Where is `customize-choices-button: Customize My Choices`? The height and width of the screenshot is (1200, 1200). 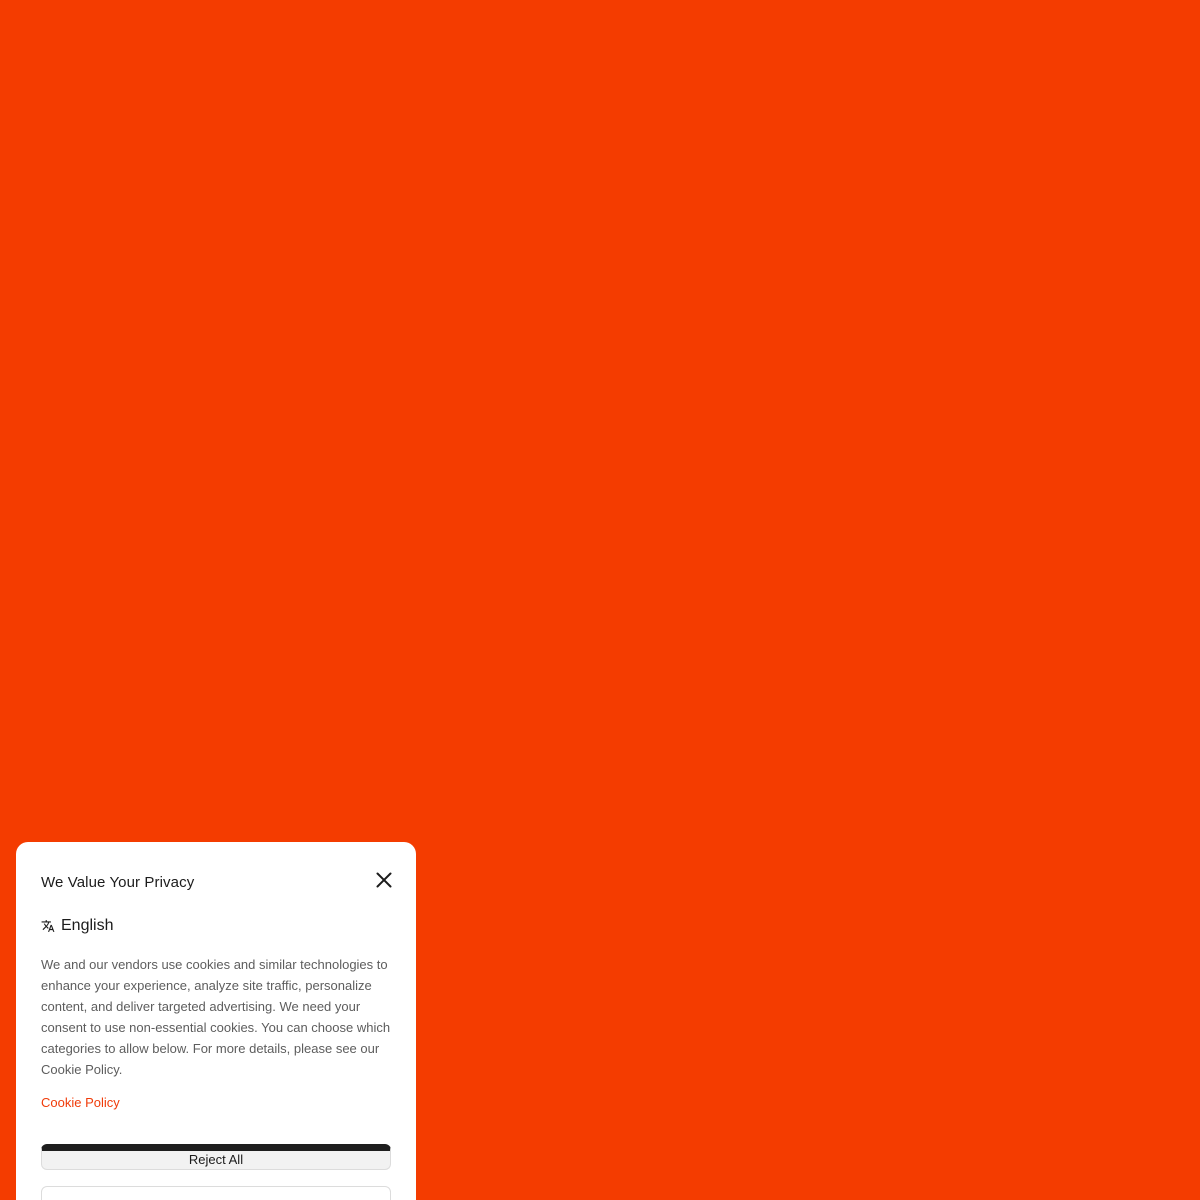
customize-choices-button: Customize My Choices is located at coordinates (216, 1193).